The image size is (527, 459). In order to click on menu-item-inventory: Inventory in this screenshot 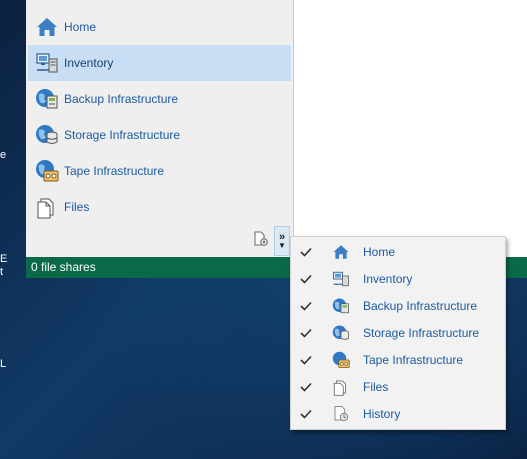, I will do `click(397, 278)`.